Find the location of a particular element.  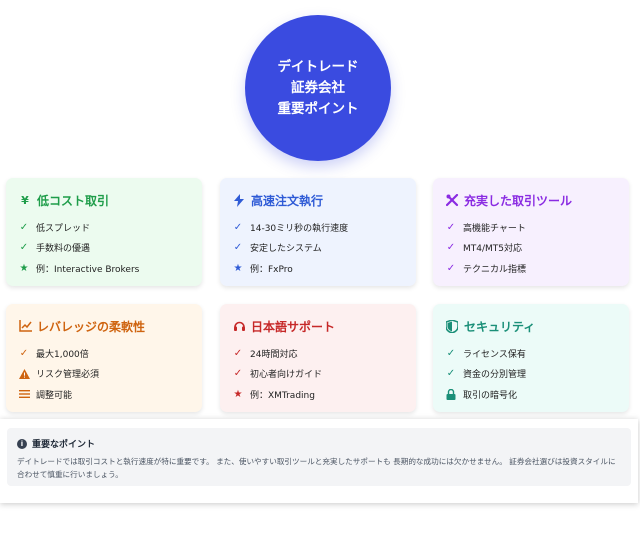

bolt-icon is located at coordinates (239, 200).